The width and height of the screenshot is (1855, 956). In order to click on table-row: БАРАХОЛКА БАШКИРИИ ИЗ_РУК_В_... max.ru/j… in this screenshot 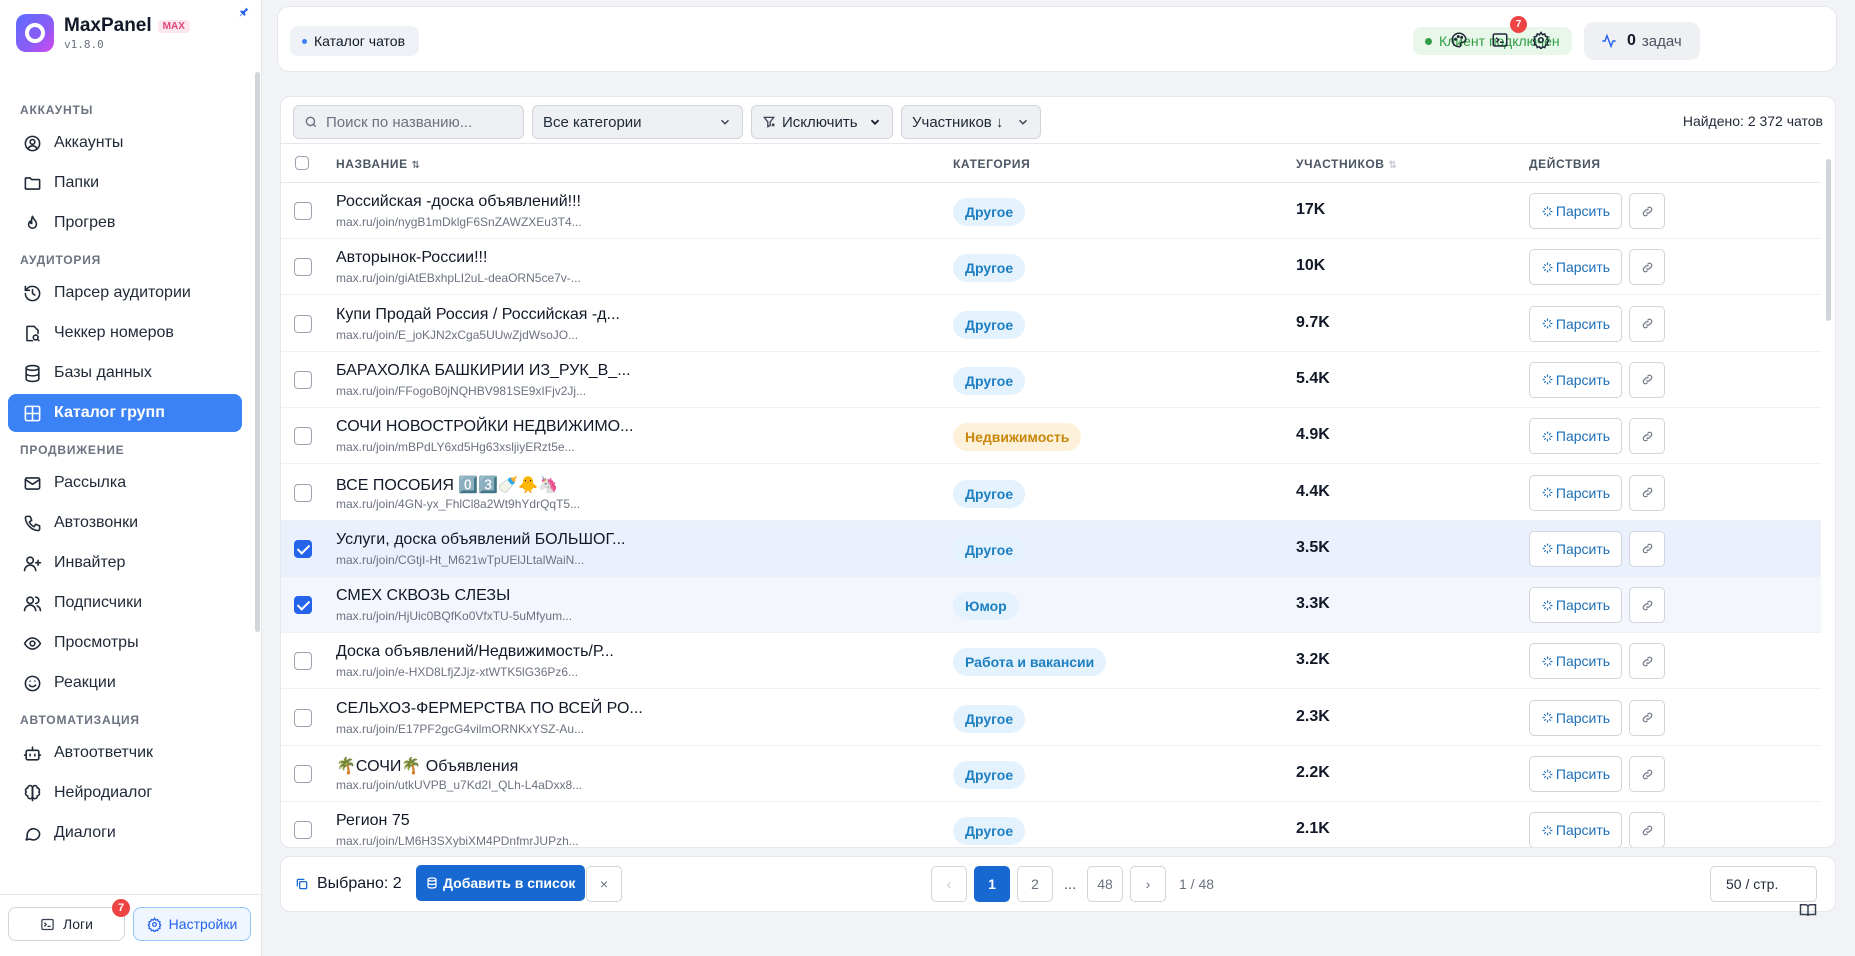, I will do `click(1051, 380)`.